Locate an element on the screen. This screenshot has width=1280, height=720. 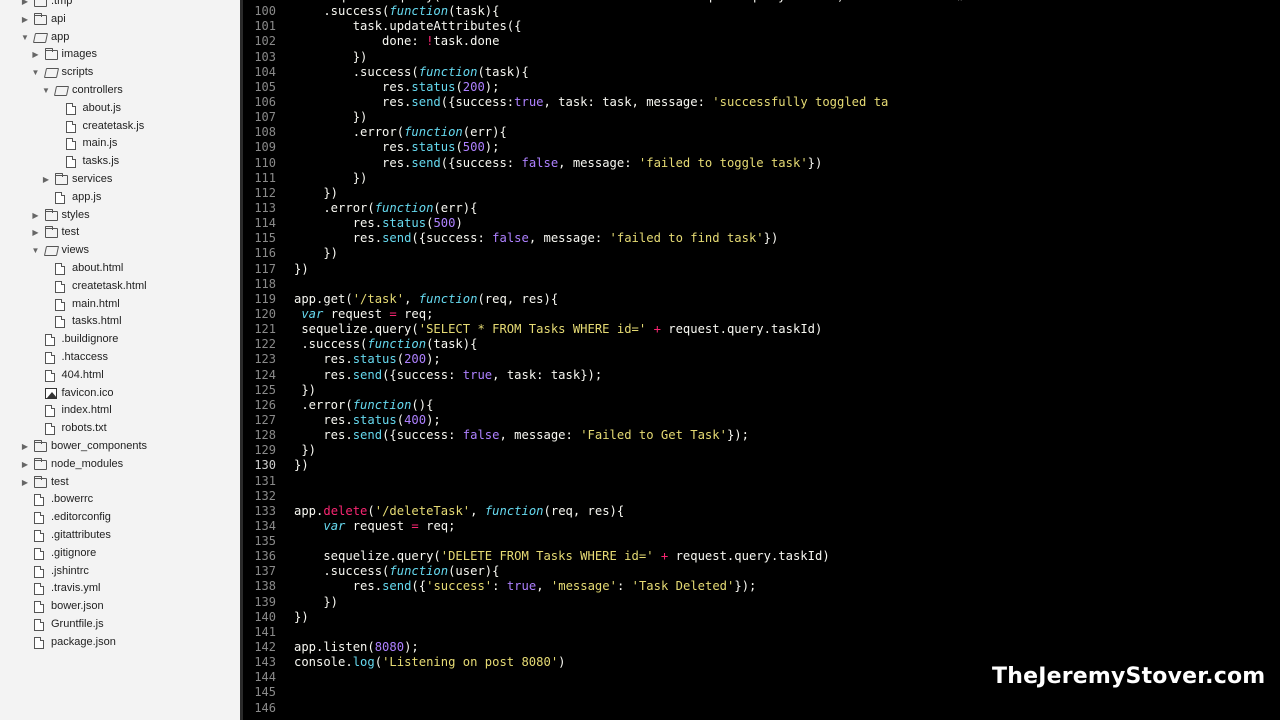
code-line: 144 is located at coordinates (589, 677).